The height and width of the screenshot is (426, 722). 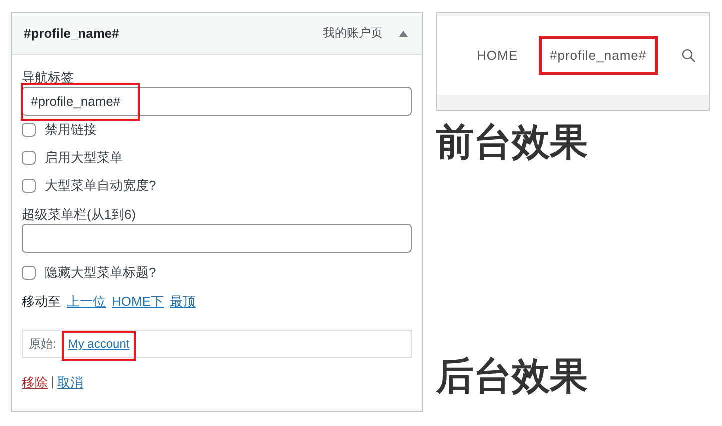 What do you see at coordinates (70, 383) in the screenshot?
I see `cancel-link: 取消` at bounding box center [70, 383].